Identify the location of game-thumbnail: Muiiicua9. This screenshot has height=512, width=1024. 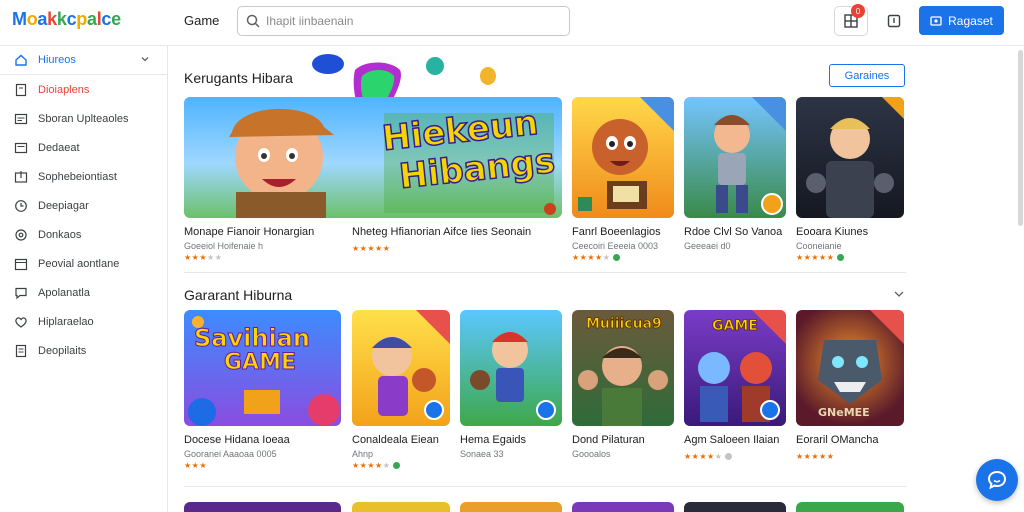
(623, 368).